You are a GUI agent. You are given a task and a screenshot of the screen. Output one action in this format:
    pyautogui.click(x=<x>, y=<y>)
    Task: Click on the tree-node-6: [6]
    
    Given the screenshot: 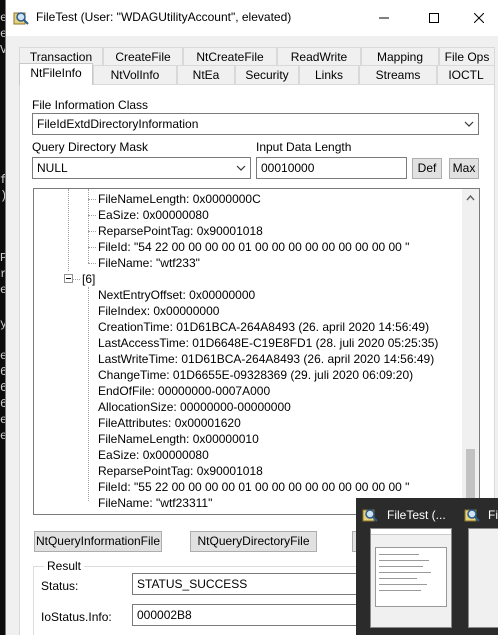 What is the action you would take?
    pyautogui.click(x=88, y=279)
    